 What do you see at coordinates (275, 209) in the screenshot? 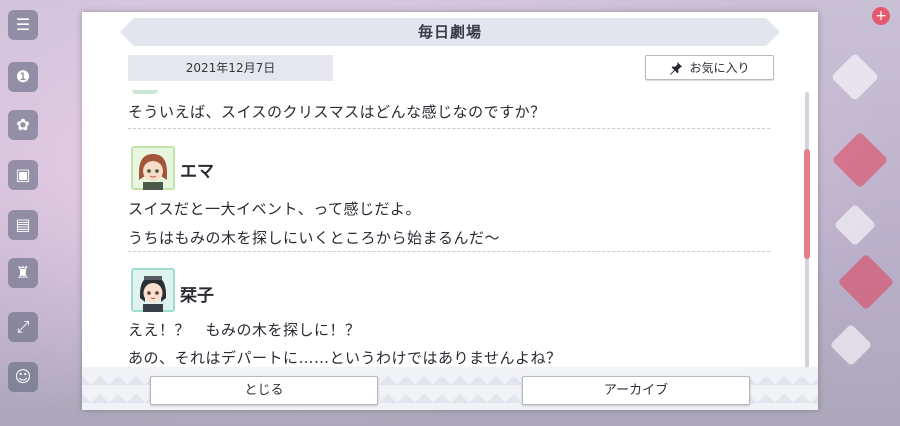
I see `script-line: スイスだと一大イベント、って感じだよ。` at bounding box center [275, 209].